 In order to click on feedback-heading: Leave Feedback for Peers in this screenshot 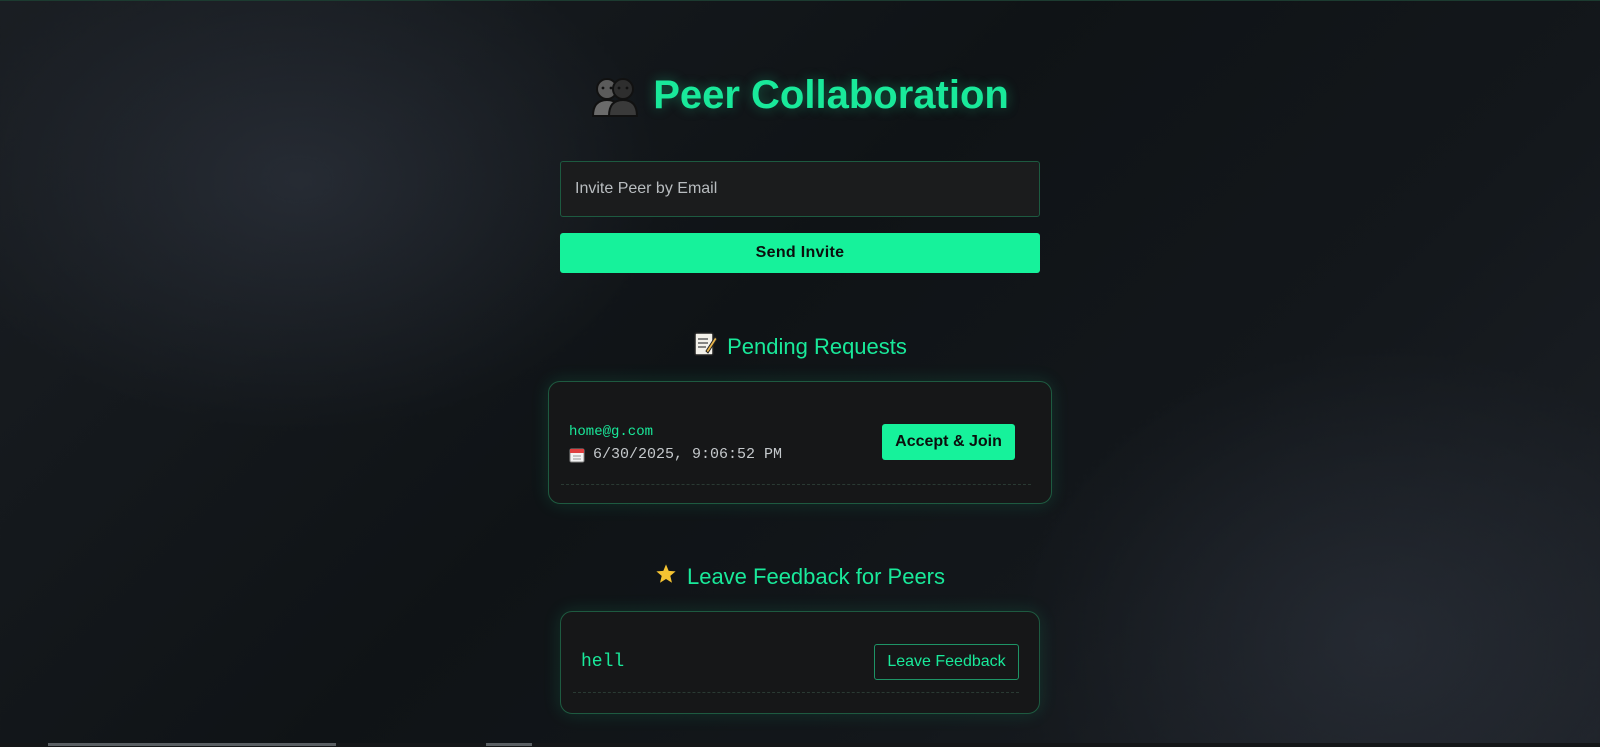, I will do `click(800, 577)`.